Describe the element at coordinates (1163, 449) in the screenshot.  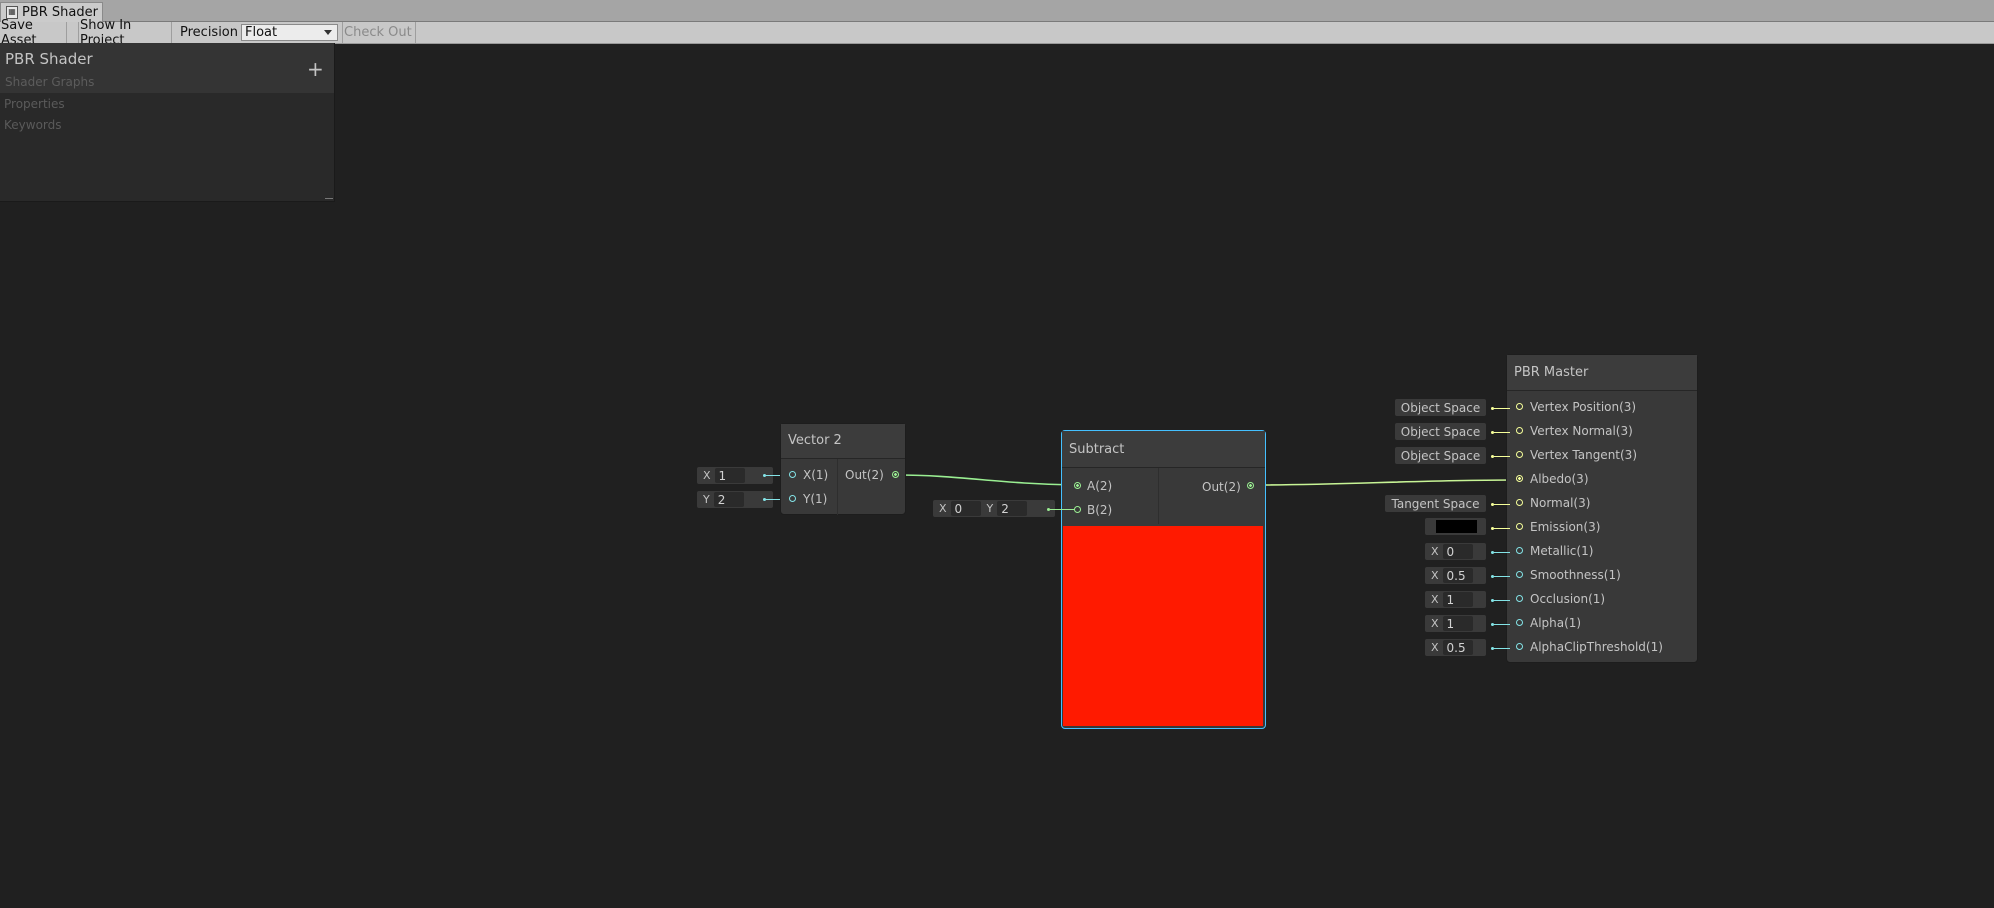
I see `node-title-bar: Subtract` at that location.